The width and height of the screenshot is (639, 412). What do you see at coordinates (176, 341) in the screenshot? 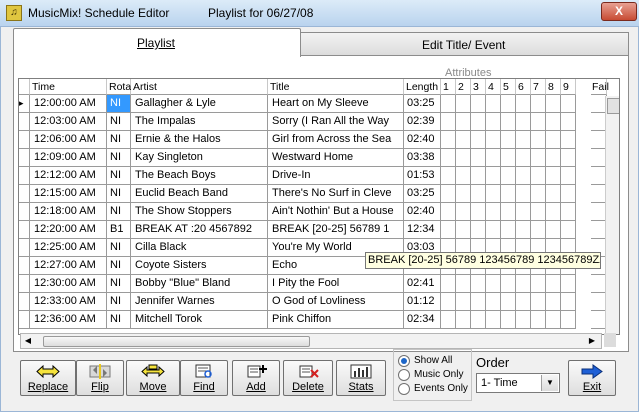
I see `horizontal-scroll-thumb` at bounding box center [176, 341].